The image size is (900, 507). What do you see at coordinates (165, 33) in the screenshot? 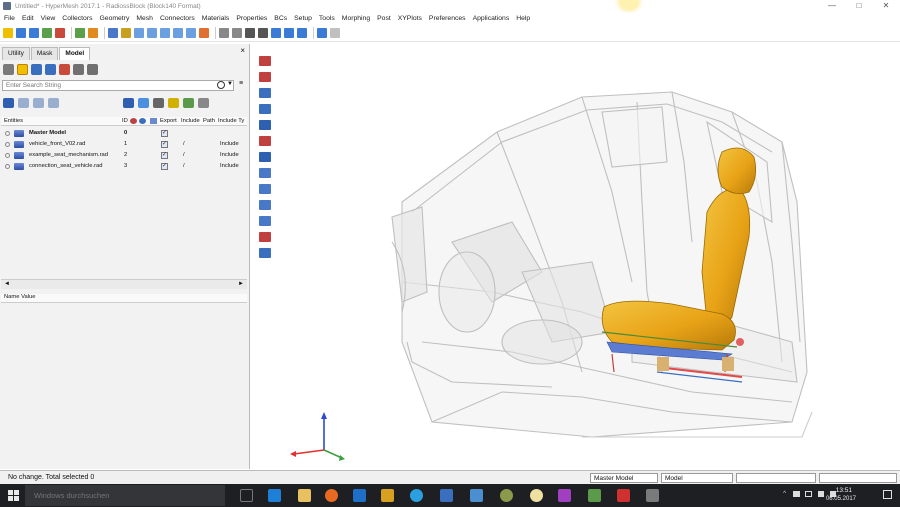
I see `view-side-icon` at bounding box center [165, 33].